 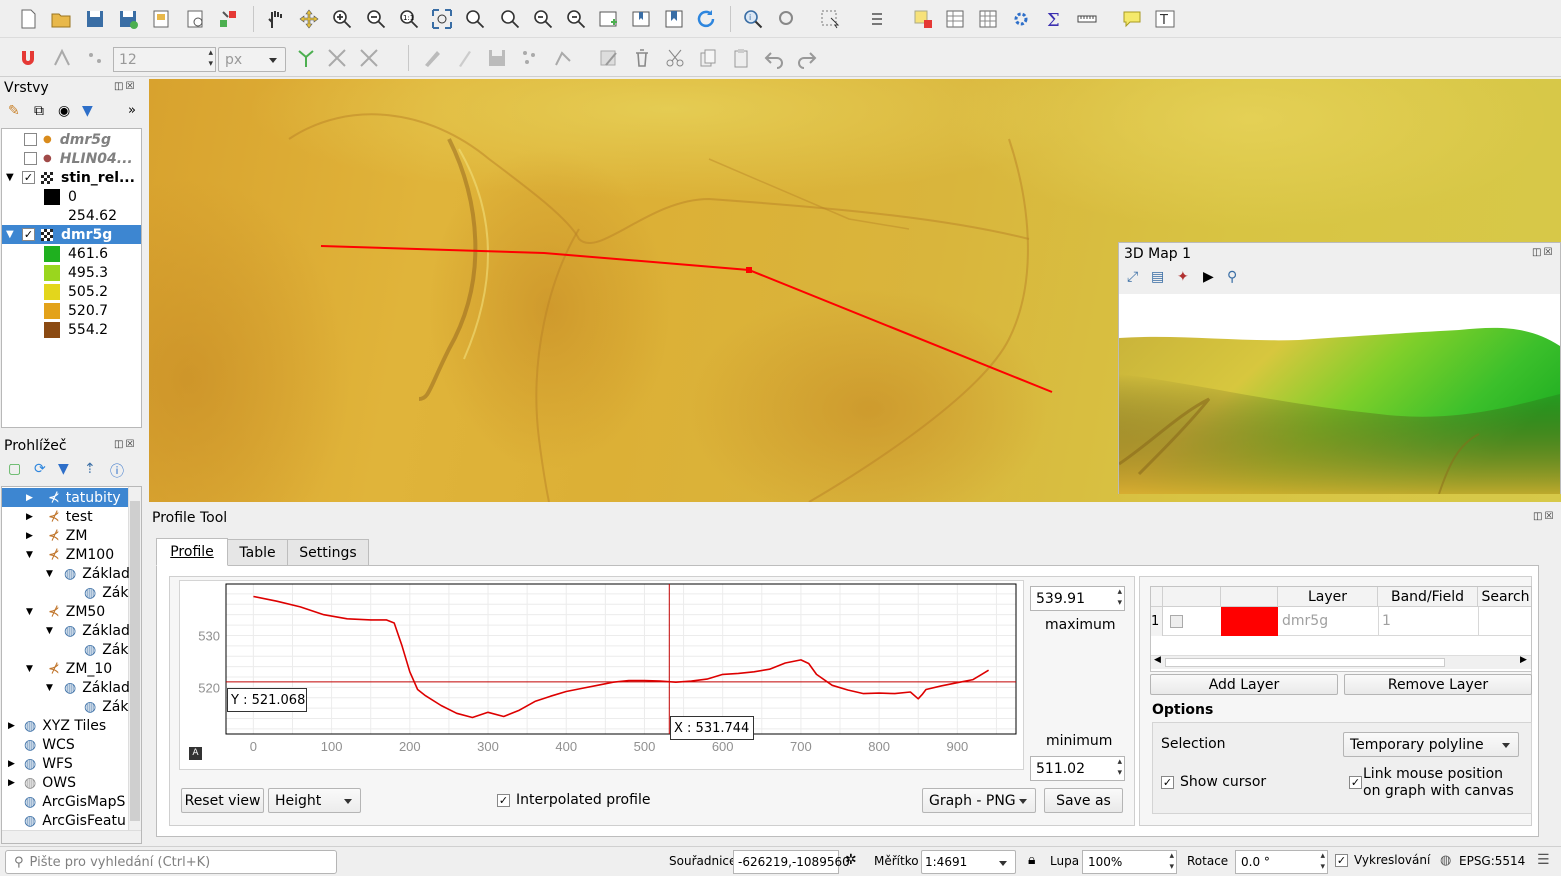 I want to click on style-manager-icon, so click(x=228, y=19).